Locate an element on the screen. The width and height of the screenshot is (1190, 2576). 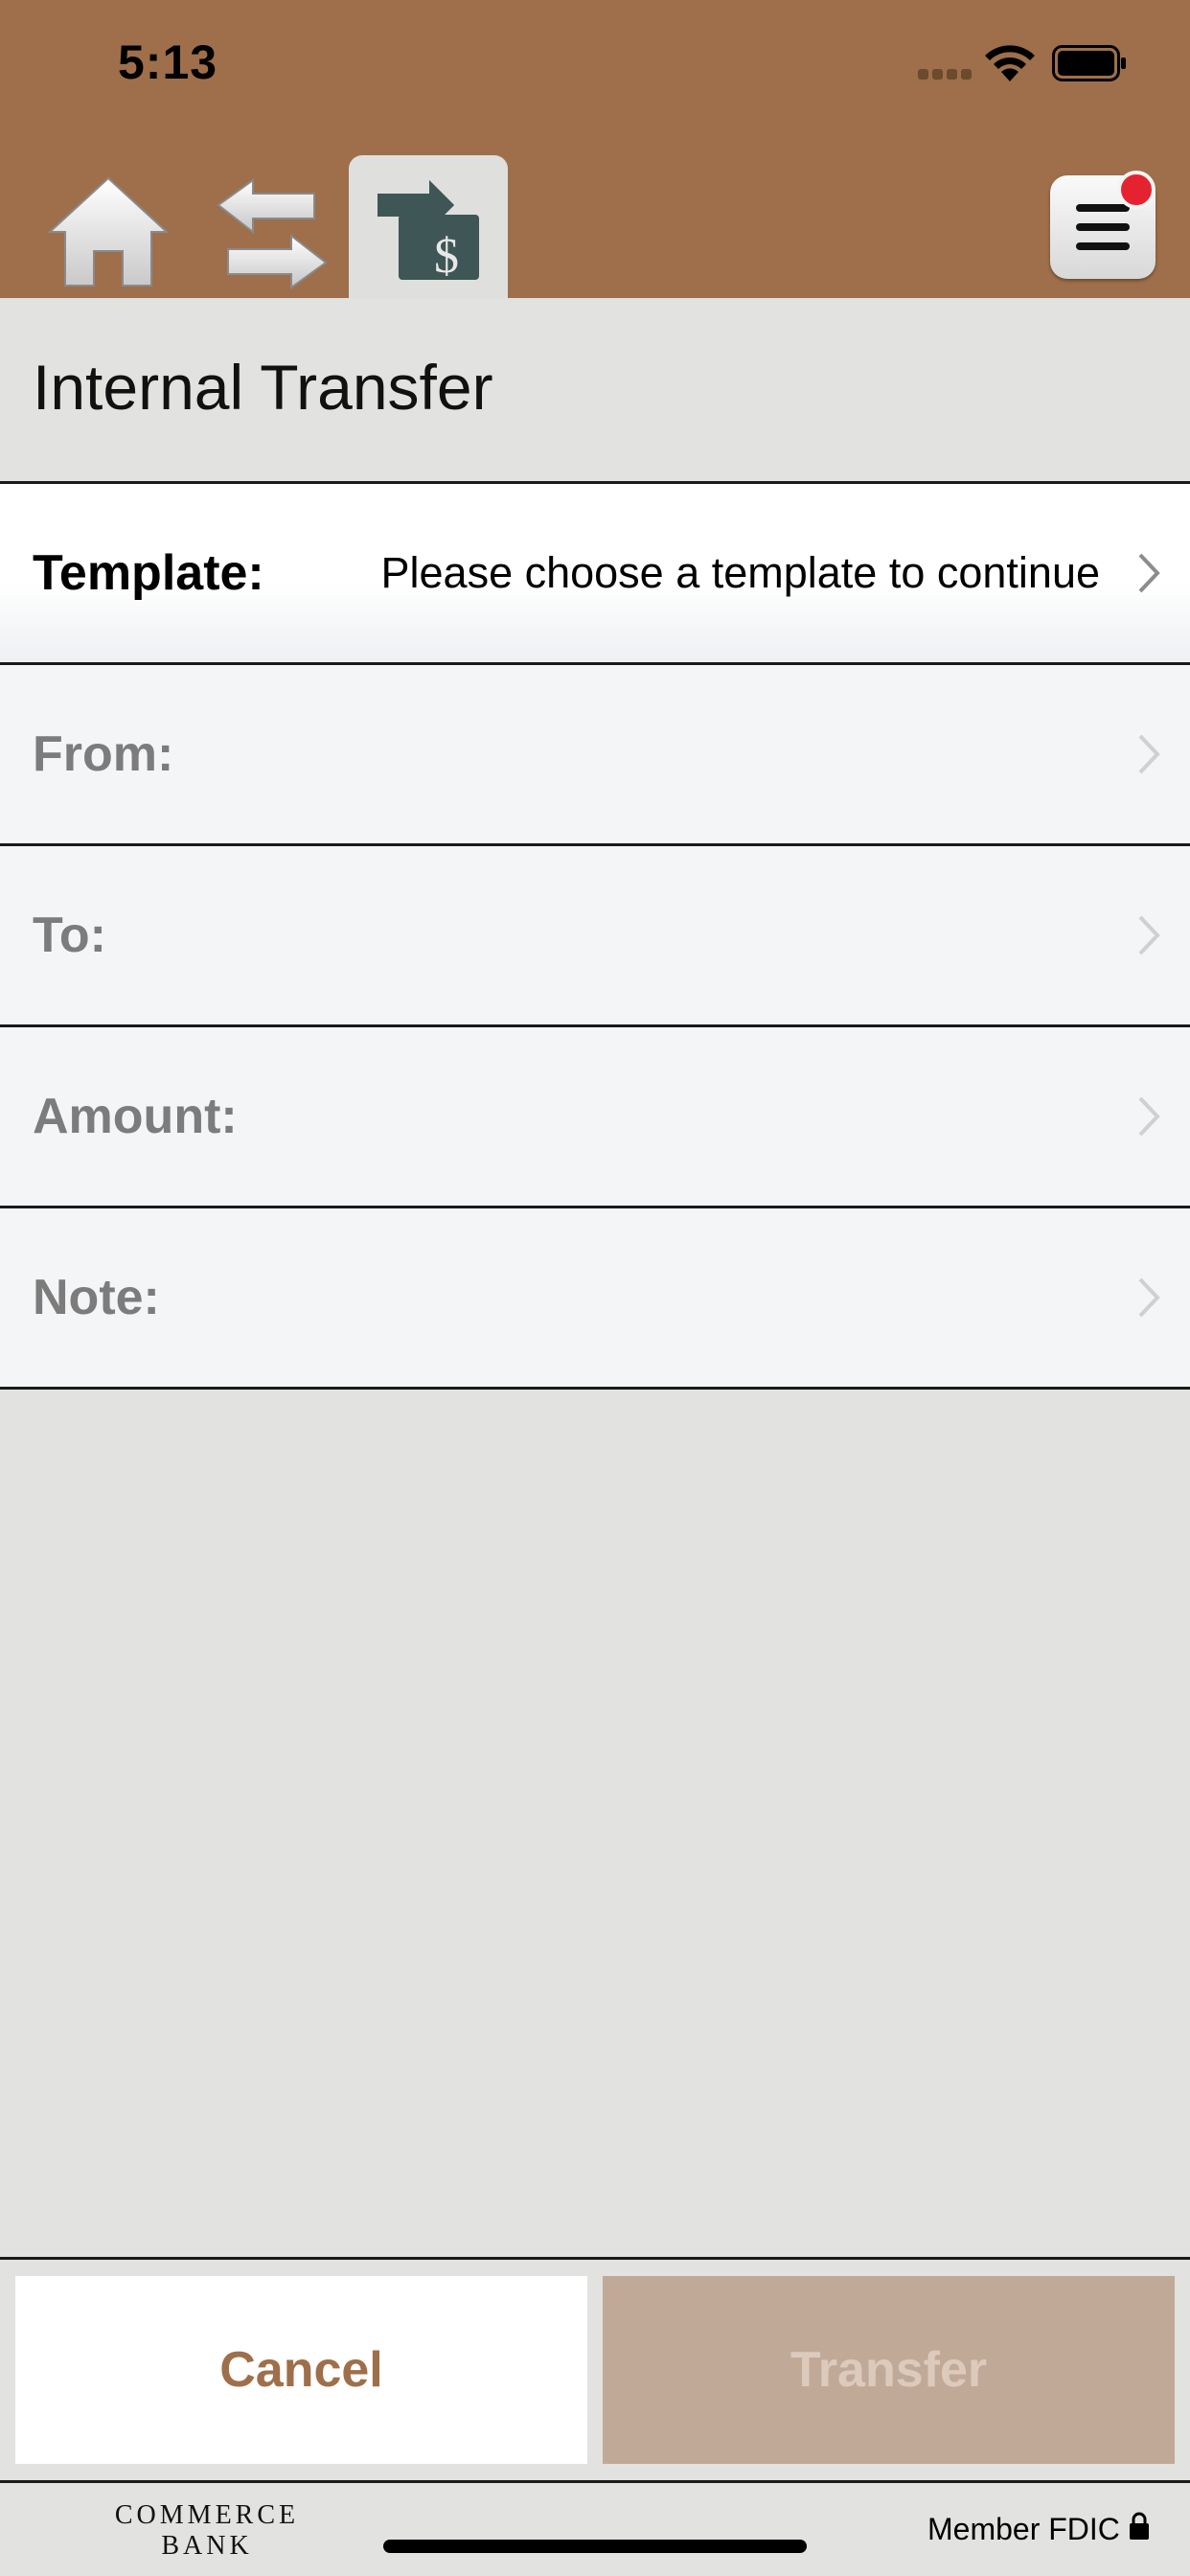
note-row: Note: is located at coordinates (595, 1299).